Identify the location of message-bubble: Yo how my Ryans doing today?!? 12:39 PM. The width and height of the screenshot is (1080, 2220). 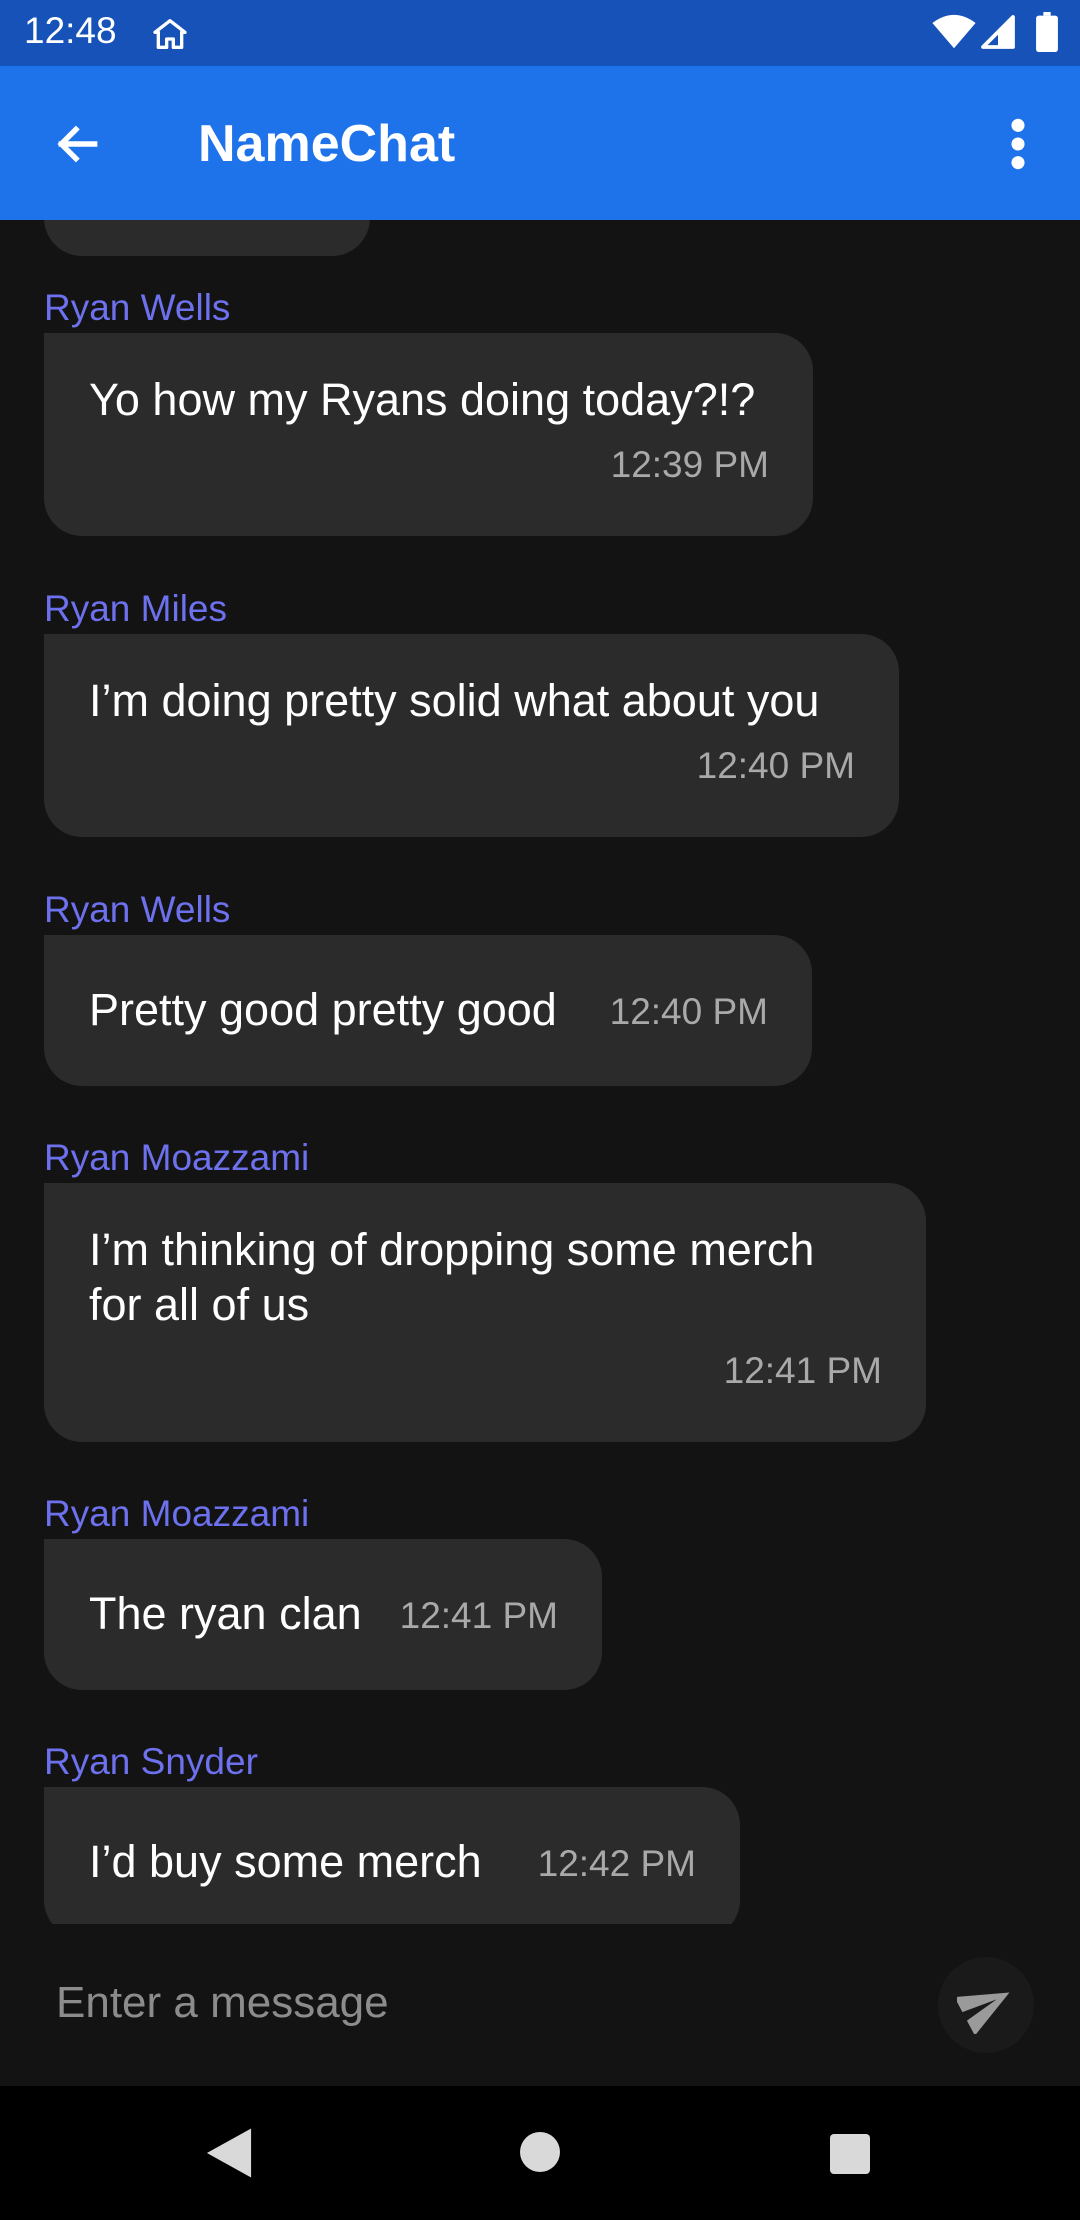
(428, 434).